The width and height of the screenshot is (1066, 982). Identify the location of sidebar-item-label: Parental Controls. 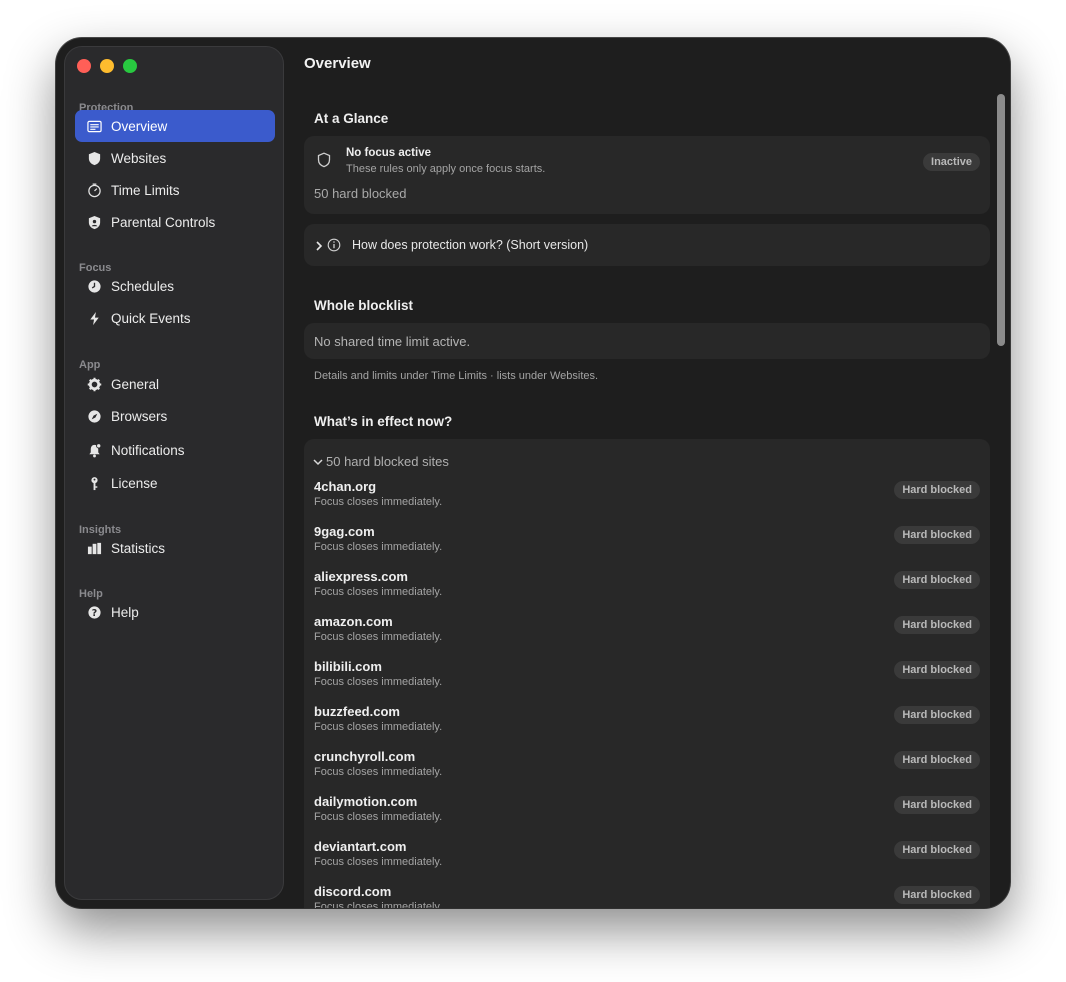
(163, 222).